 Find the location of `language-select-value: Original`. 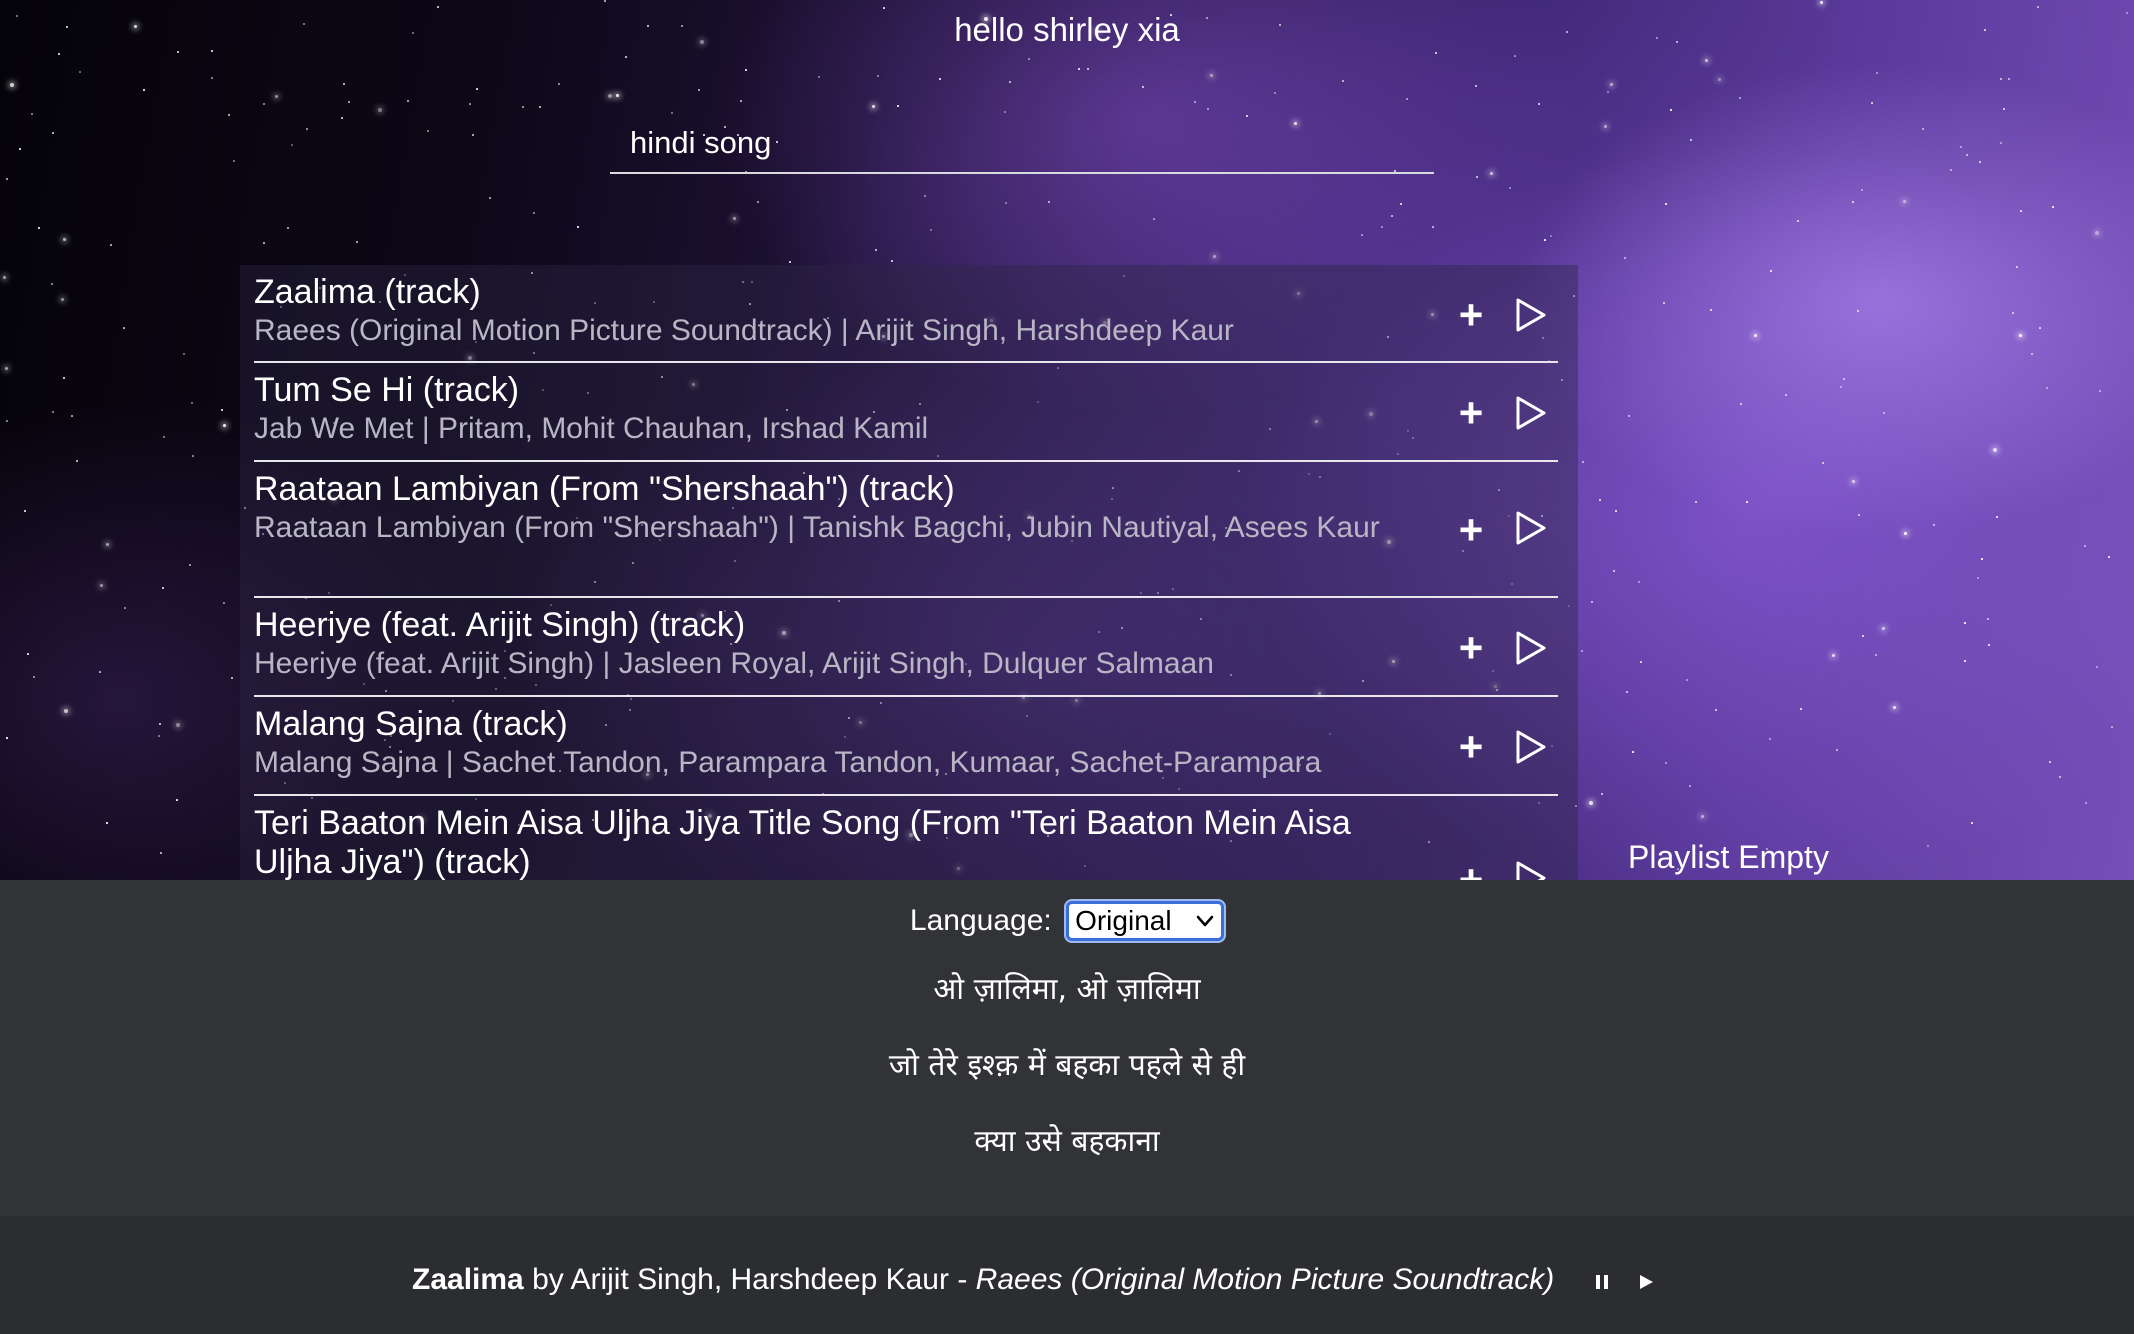

language-select-value: Original is located at coordinates (1123, 921).